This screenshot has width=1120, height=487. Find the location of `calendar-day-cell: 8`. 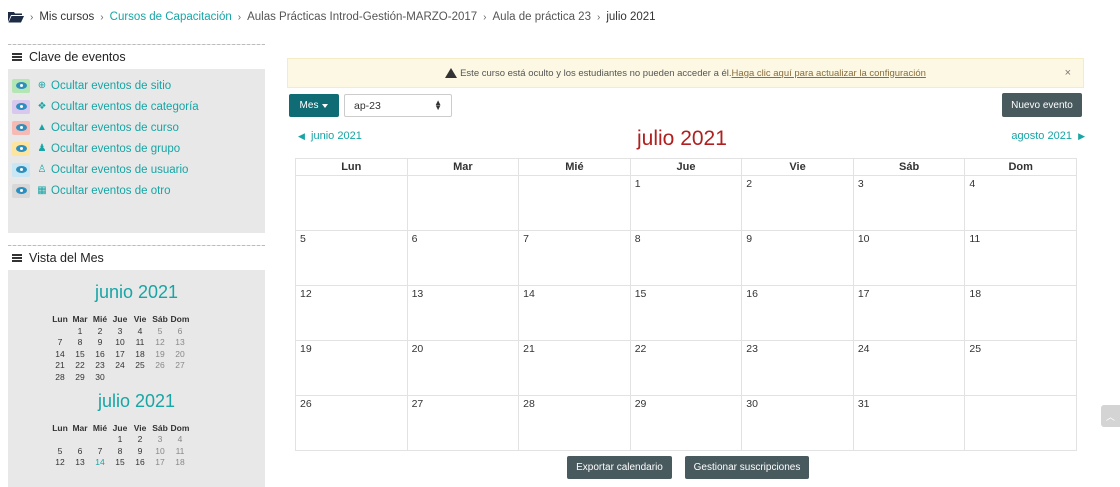

calendar-day-cell: 8 is located at coordinates (686, 258).